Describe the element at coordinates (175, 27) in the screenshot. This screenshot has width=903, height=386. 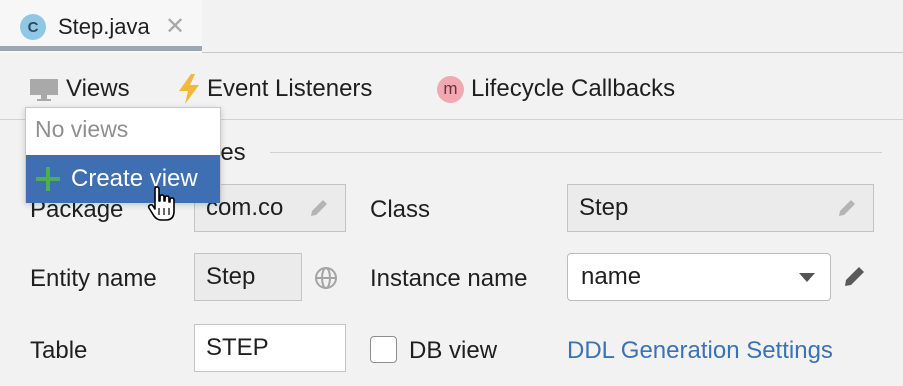
I see `close-icon: ✕` at that location.